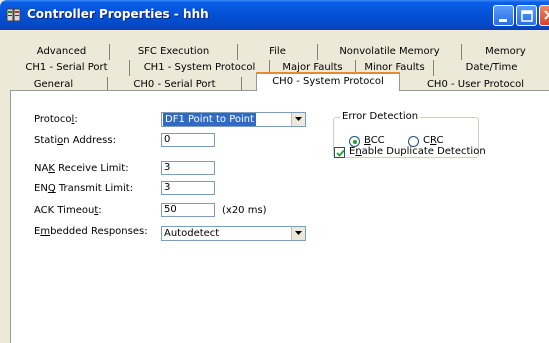  What do you see at coordinates (278, 52) in the screenshot?
I see `tab-file: File` at bounding box center [278, 52].